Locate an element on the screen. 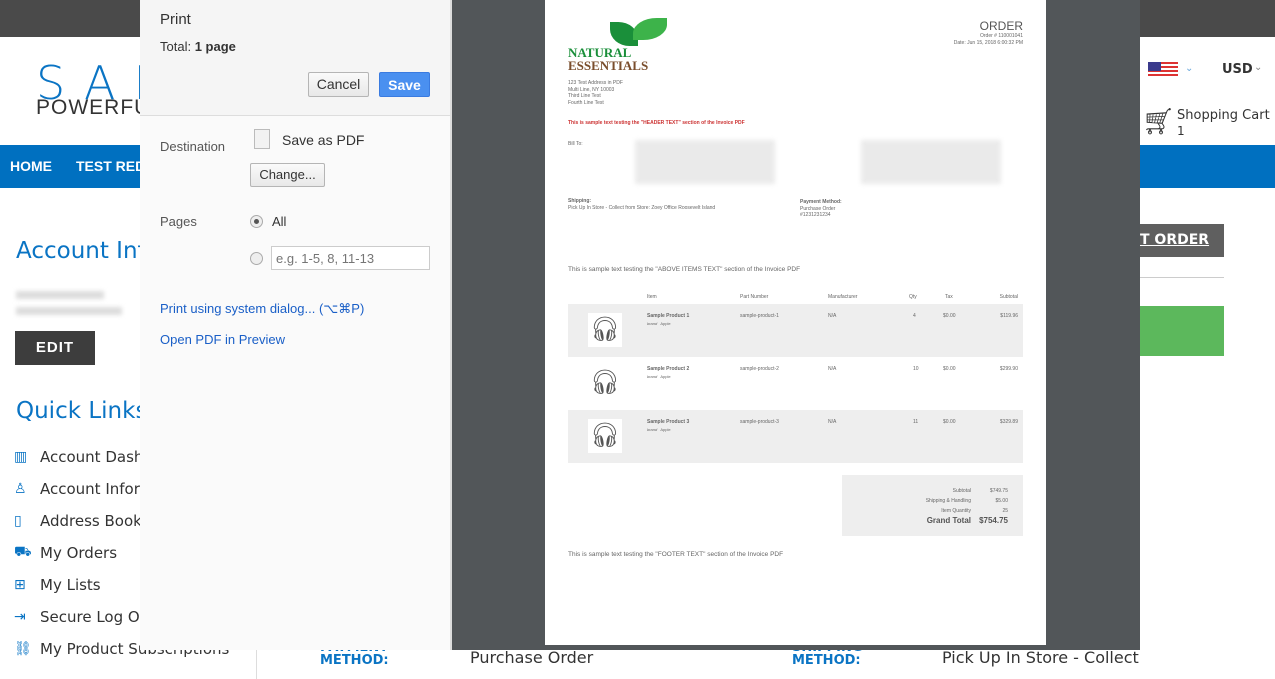  pages-custom-radio is located at coordinates (256, 258).